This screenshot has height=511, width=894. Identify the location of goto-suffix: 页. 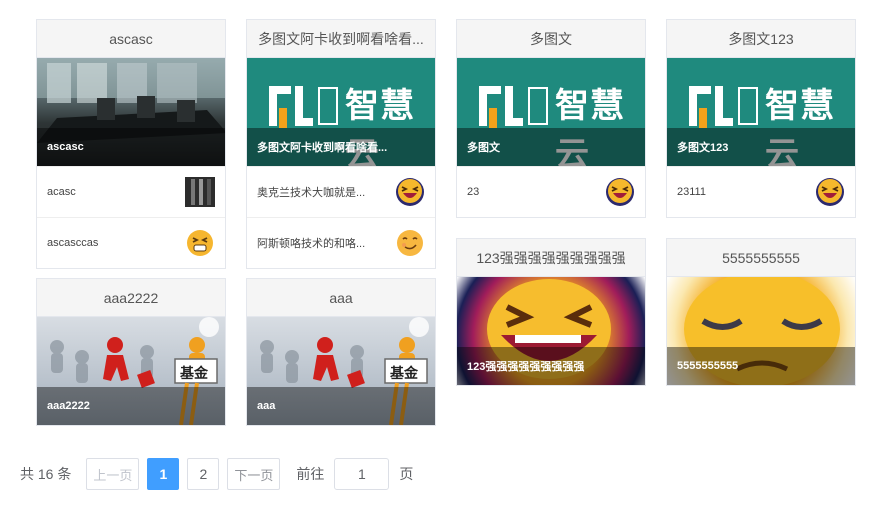
(406, 474).